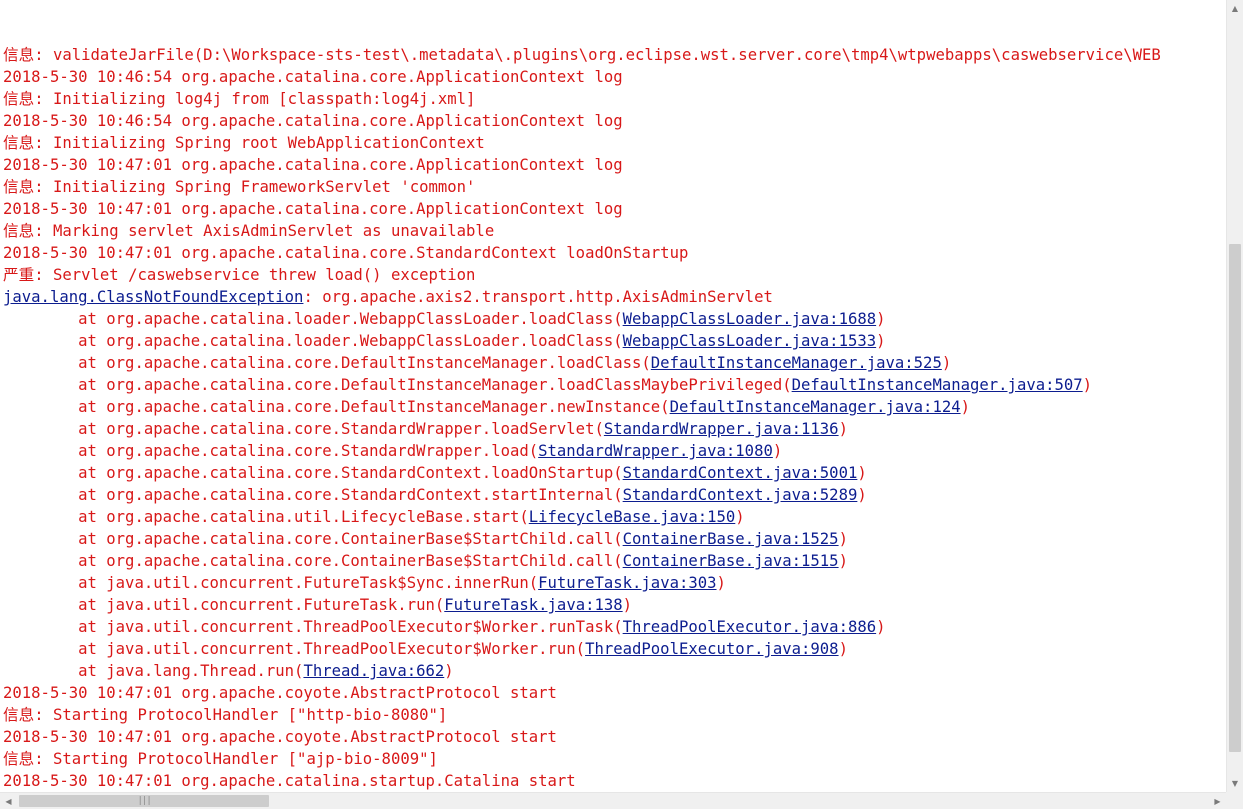 The image size is (1243, 809). What do you see at coordinates (740, 473) in the screenshot?
I see `source-link: StandardContext.java:5001` at bounding box center [740, 473].